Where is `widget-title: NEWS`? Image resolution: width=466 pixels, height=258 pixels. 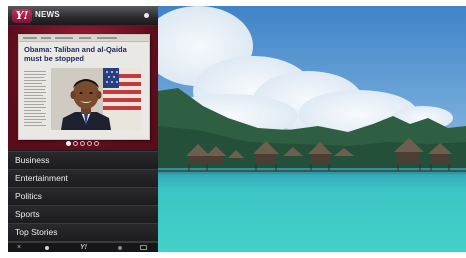 widget-title: NEWS is located at coordinates (47, 14).